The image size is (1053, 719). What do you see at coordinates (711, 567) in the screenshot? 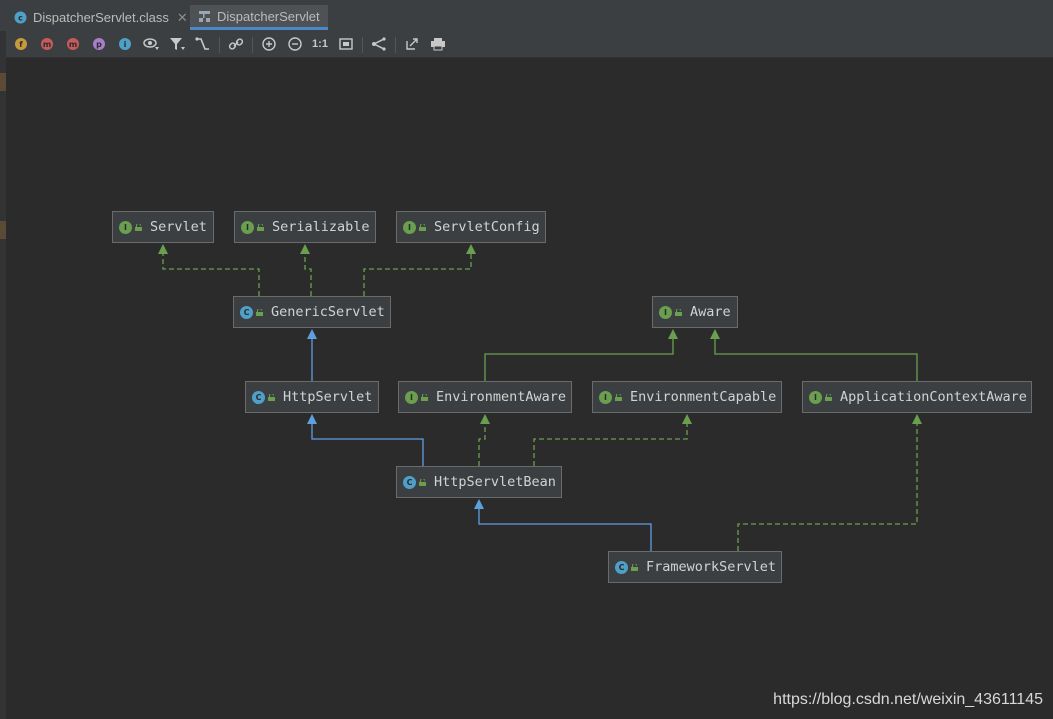
I see `node-label: FrameworkServlet` at bounding box center [711, 567].